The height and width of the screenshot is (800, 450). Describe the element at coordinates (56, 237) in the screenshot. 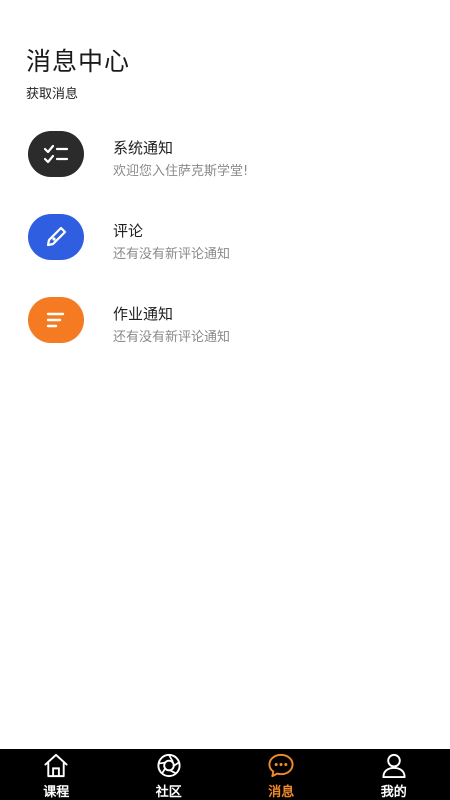

I see `pen-icon` at that location.